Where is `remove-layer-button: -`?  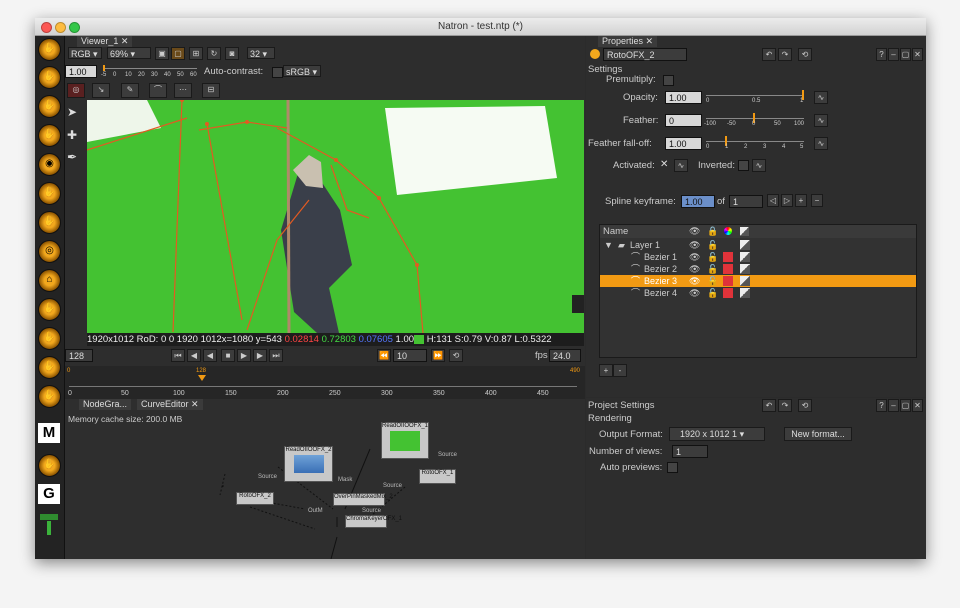 remove-layer-button: - is located at coordinates (620, 370).